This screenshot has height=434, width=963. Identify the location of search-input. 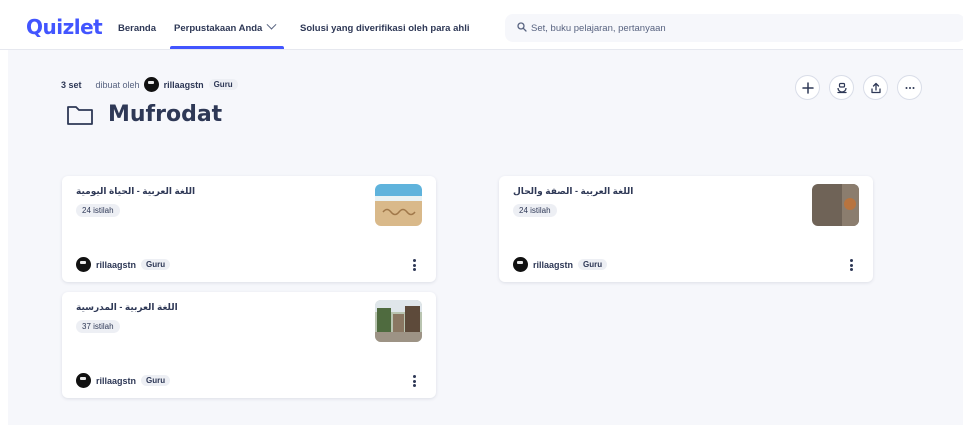
(741, 28).